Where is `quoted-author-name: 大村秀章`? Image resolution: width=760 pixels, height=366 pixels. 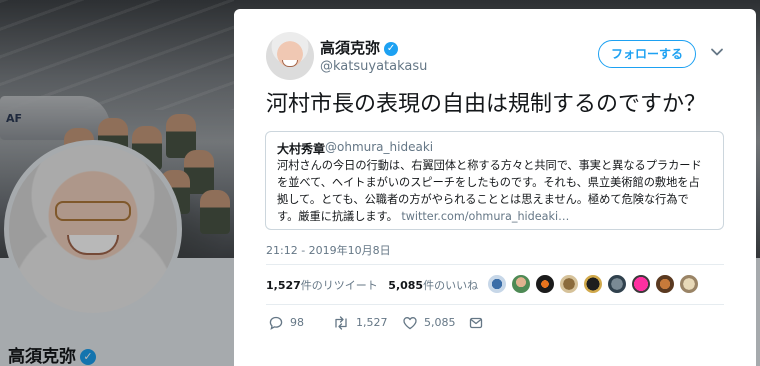
quoted-author-name: 大村秀章 is located at coordinates (301, 149).